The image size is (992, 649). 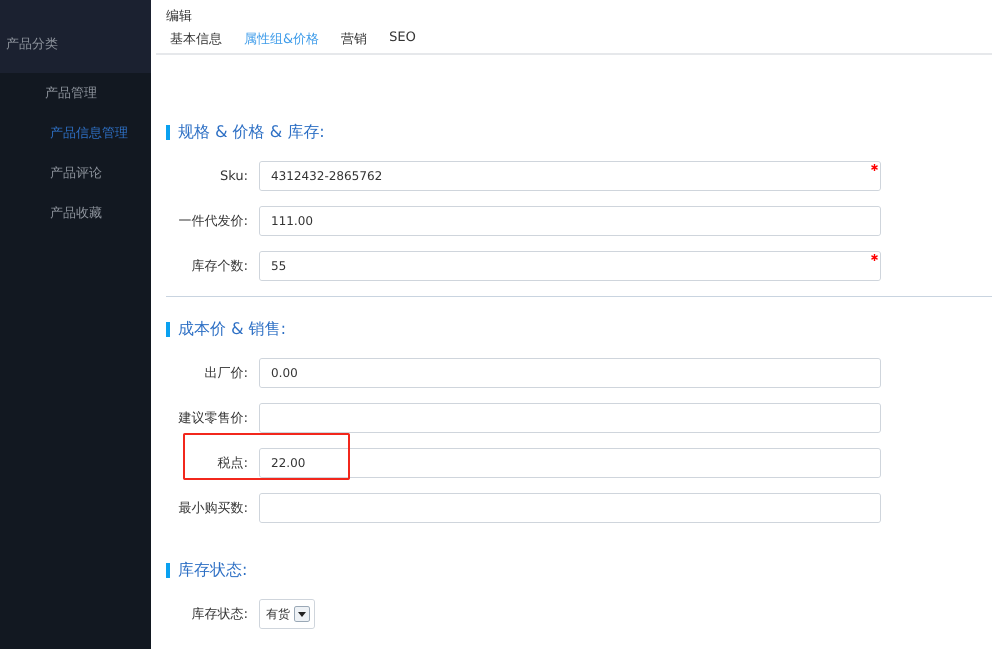 I want to click on sidebar-item: 产品管理, so click(x=75, y=93).